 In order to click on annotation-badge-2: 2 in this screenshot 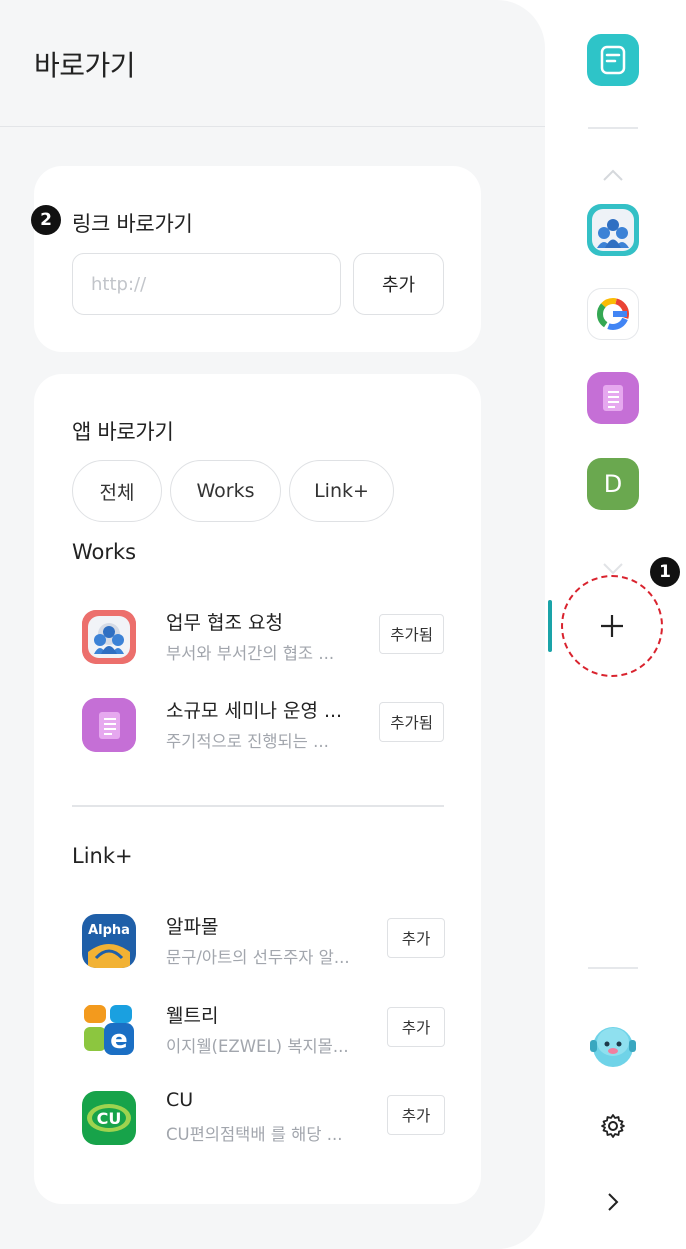, I will do `click(46, 220)`.